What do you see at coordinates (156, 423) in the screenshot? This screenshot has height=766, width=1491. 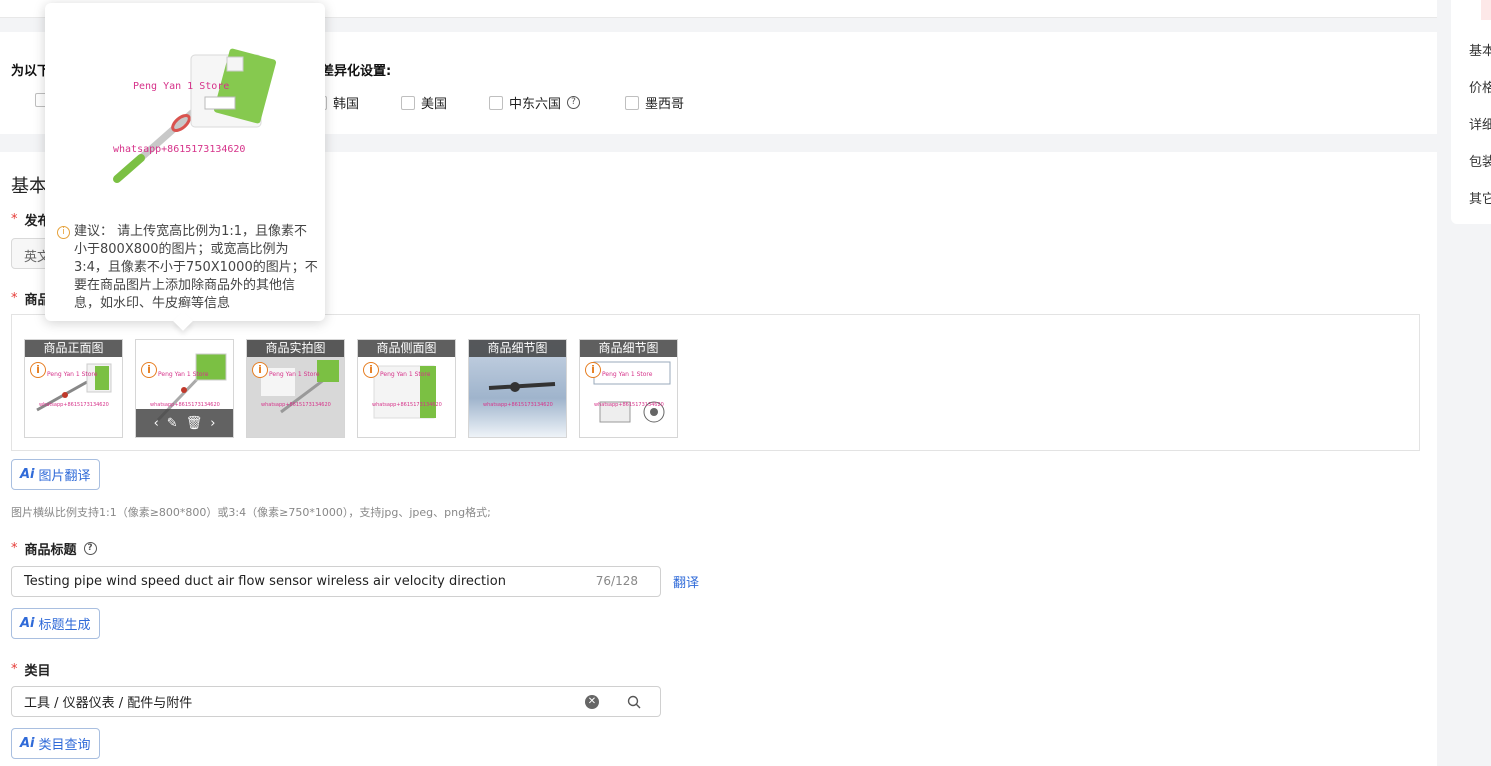 I see `chevron-left-icon: ‹` at bounding box center [156, 423].